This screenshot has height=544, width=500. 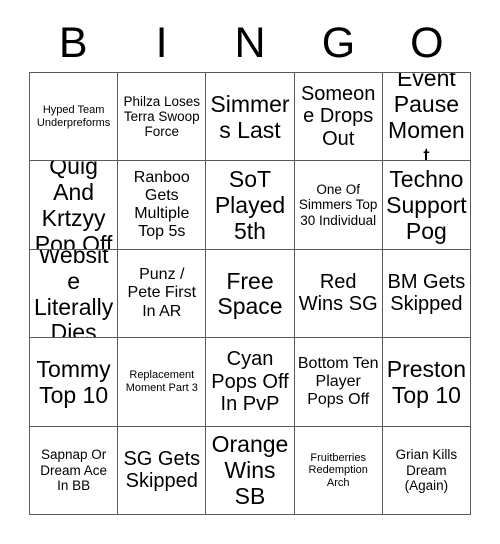 I want to click on bingo-cell-b4: Tommy Top 10, so click(x=74, y=382).